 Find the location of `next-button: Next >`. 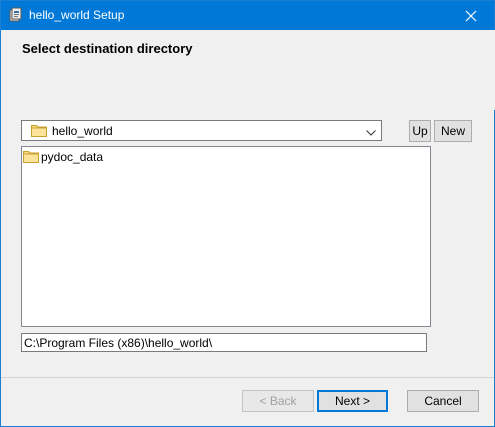

next-button: Next > is located at coordinates (352, 401).